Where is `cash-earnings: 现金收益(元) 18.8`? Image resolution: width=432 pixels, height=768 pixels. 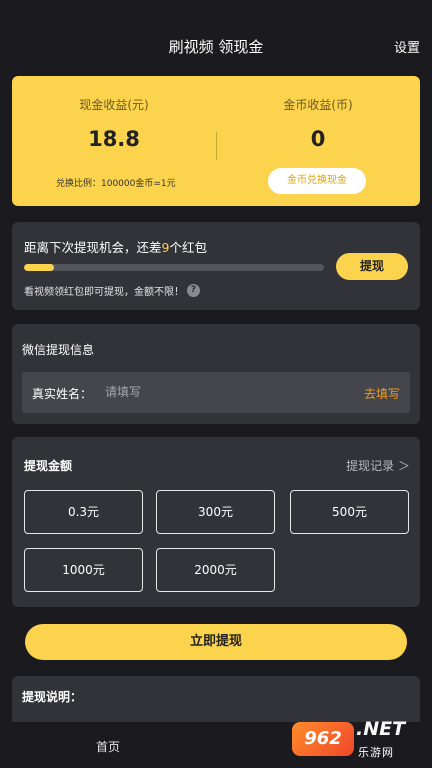
cash-earnings: 现金收益(元) 18.8 is located at coordinates (114, 113).